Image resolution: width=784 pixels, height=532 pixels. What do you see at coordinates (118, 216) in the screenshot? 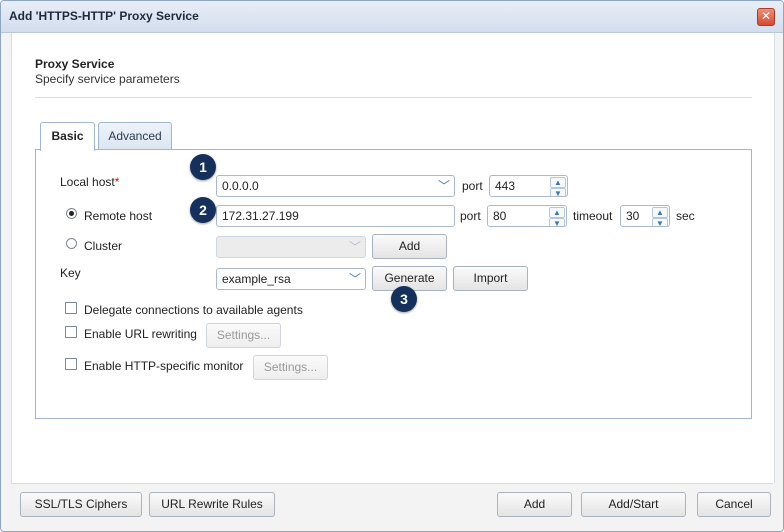
I see `remote-host-label: Remote host` at bounding box center [118, 216].